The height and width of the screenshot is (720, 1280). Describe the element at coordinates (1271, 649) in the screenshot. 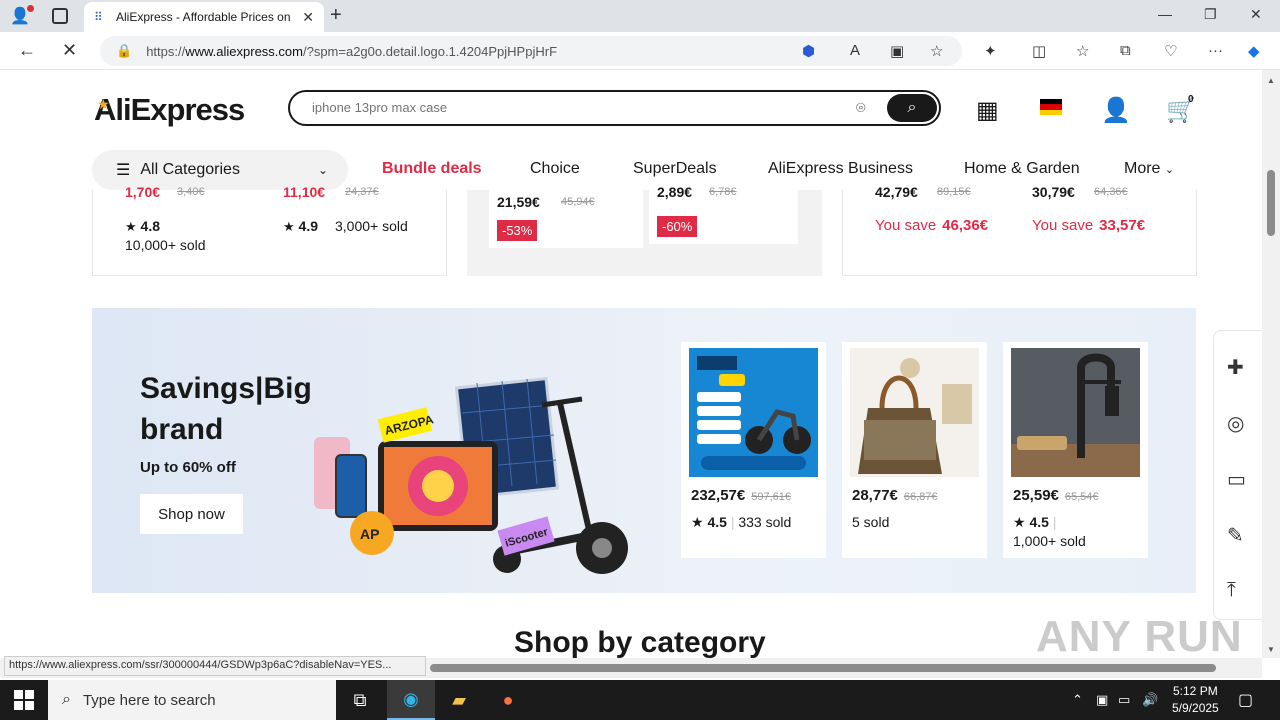

I see `scroll-down-icon: ▼` at that location.